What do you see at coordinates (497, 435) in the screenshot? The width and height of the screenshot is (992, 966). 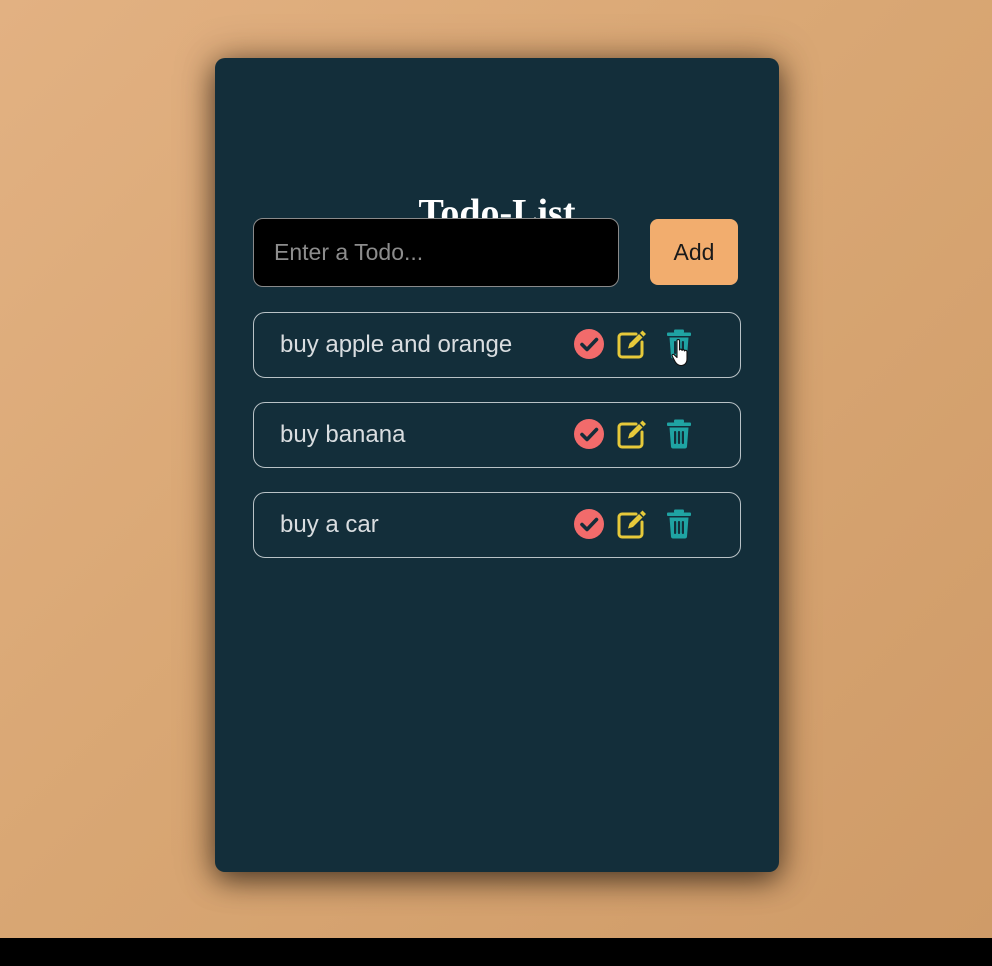 I see `todo-item: buy banana` at bounding box center [497, 435].